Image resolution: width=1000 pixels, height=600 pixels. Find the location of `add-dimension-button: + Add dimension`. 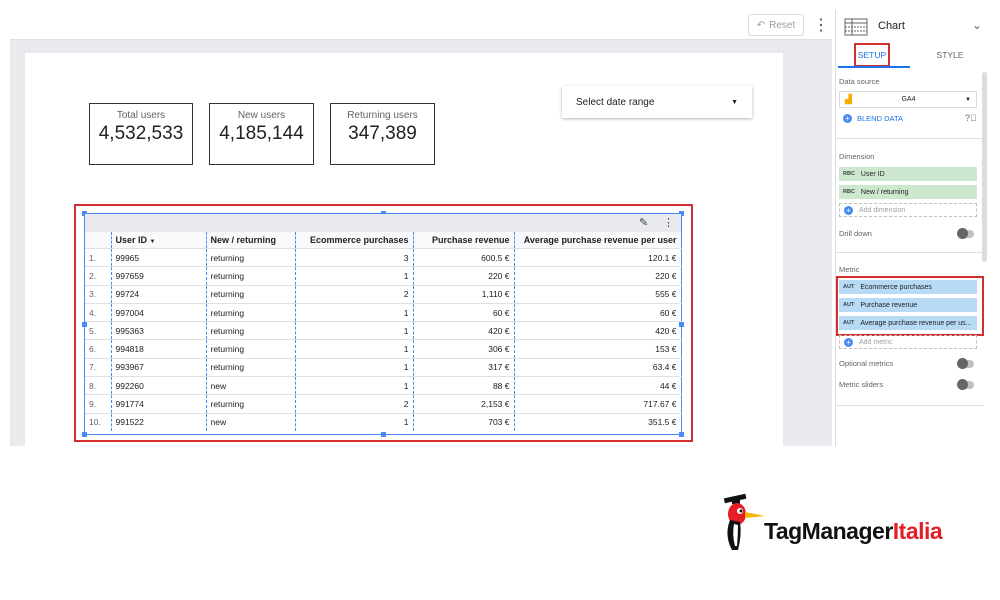

add-dimension-button: + Add dimension is located at coordinates (908, 210).